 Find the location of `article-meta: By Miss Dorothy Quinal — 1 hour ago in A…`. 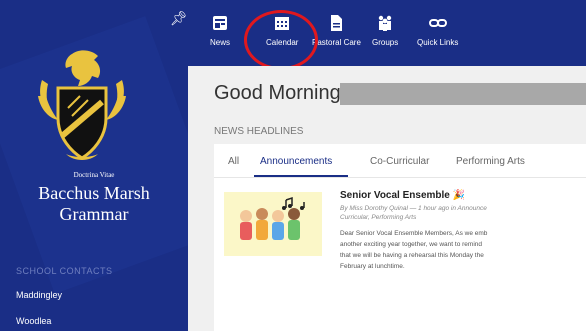

article-meta: By Miss Dorothy Quinal — 1 hour ago in A… is located at coordinates (463, 213).